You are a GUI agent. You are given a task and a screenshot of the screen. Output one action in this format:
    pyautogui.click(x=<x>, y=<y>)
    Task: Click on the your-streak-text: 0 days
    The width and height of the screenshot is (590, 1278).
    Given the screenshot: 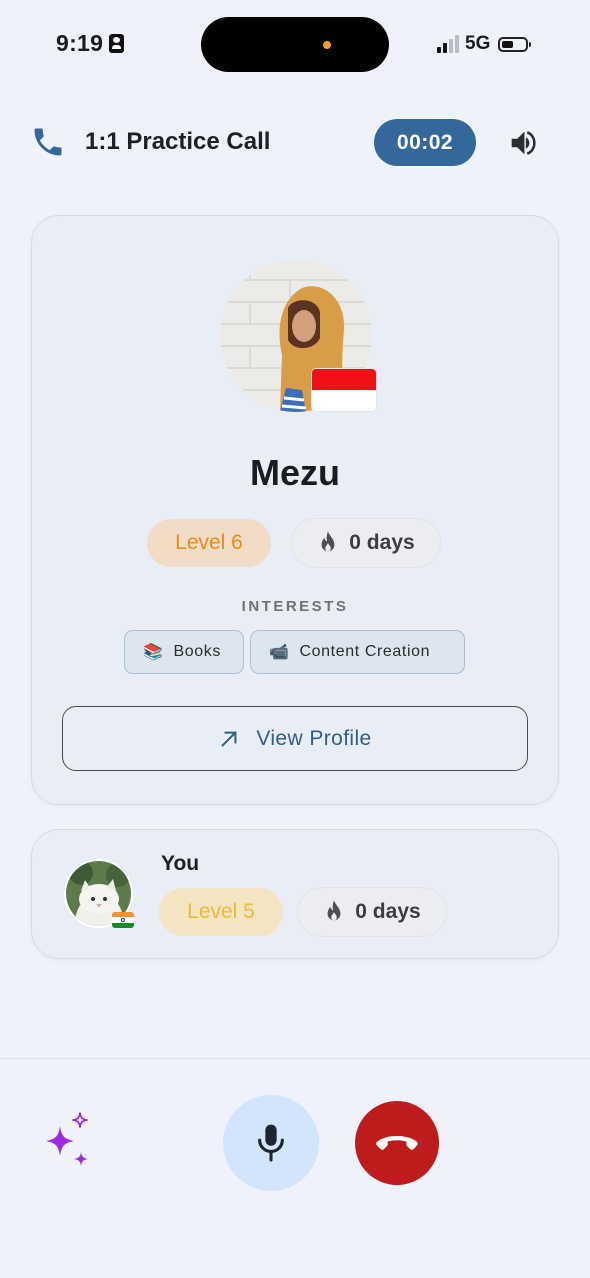 What is the action you would take?
    pyautogui.click(x=388, y=911)
    